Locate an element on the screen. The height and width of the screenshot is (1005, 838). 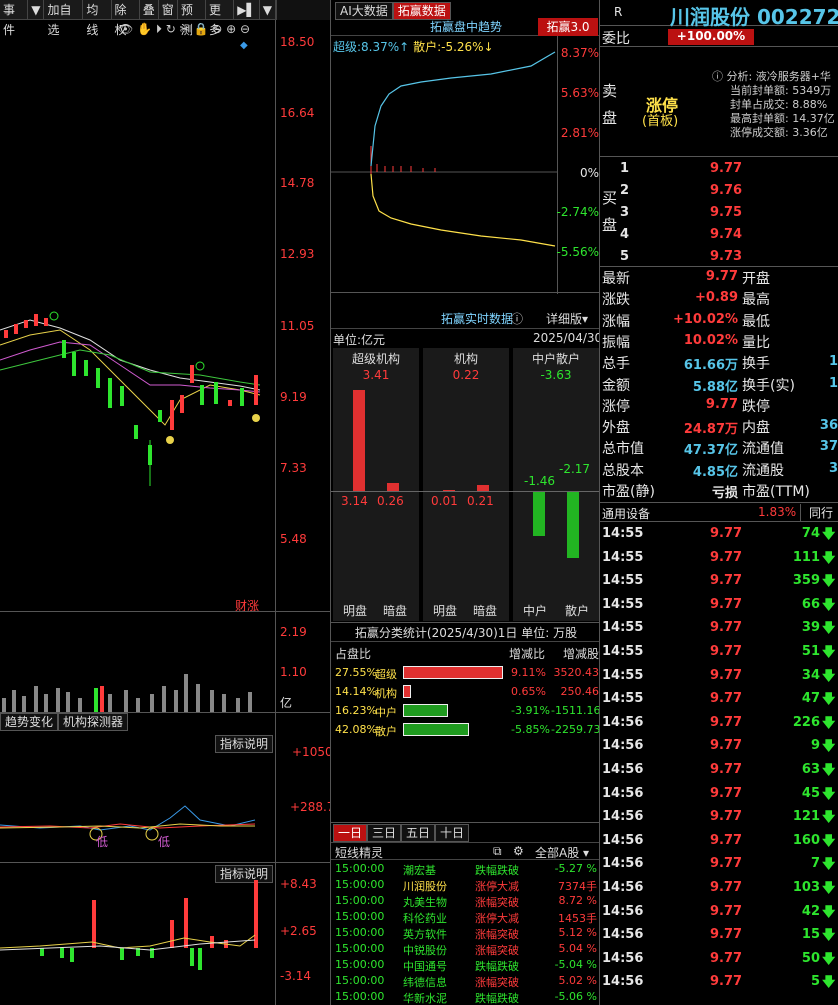
detail-select: 详细版▾ is located at coordinates (567, 318).